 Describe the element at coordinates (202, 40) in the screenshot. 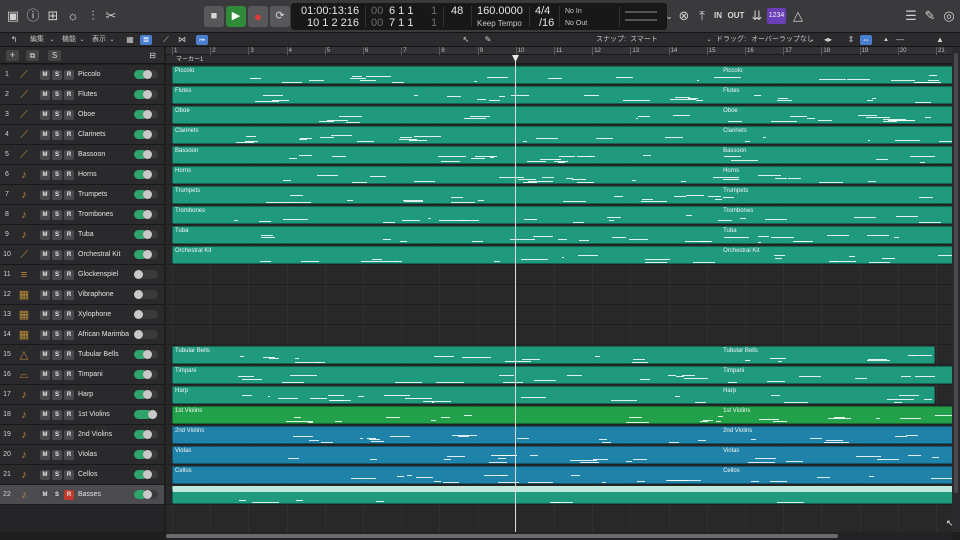

I see `catch-icon: ⤖` at that location.